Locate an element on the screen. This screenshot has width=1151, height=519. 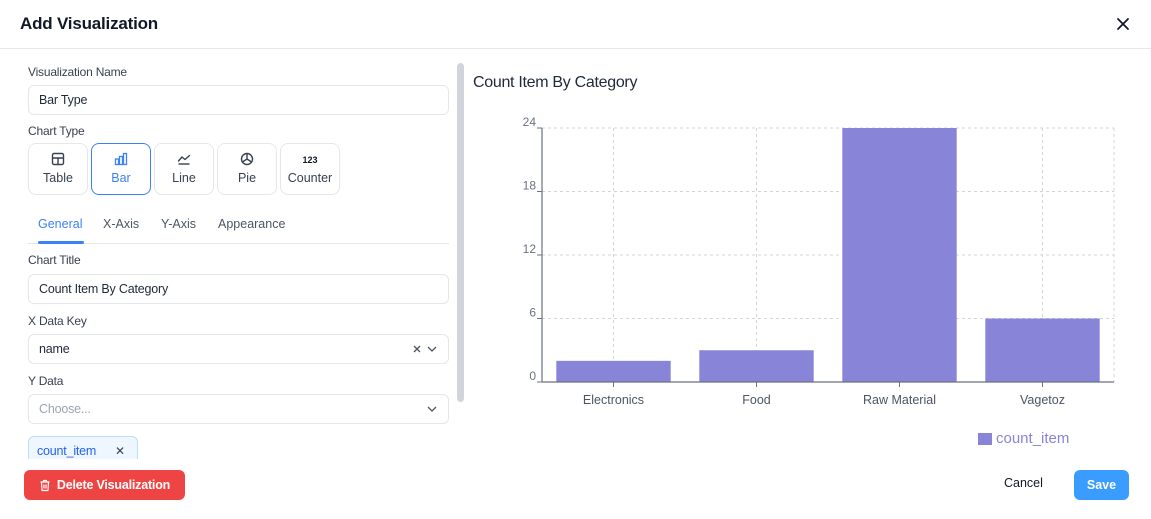
chart-legend: count_item is located at coordinates (1023, 438).